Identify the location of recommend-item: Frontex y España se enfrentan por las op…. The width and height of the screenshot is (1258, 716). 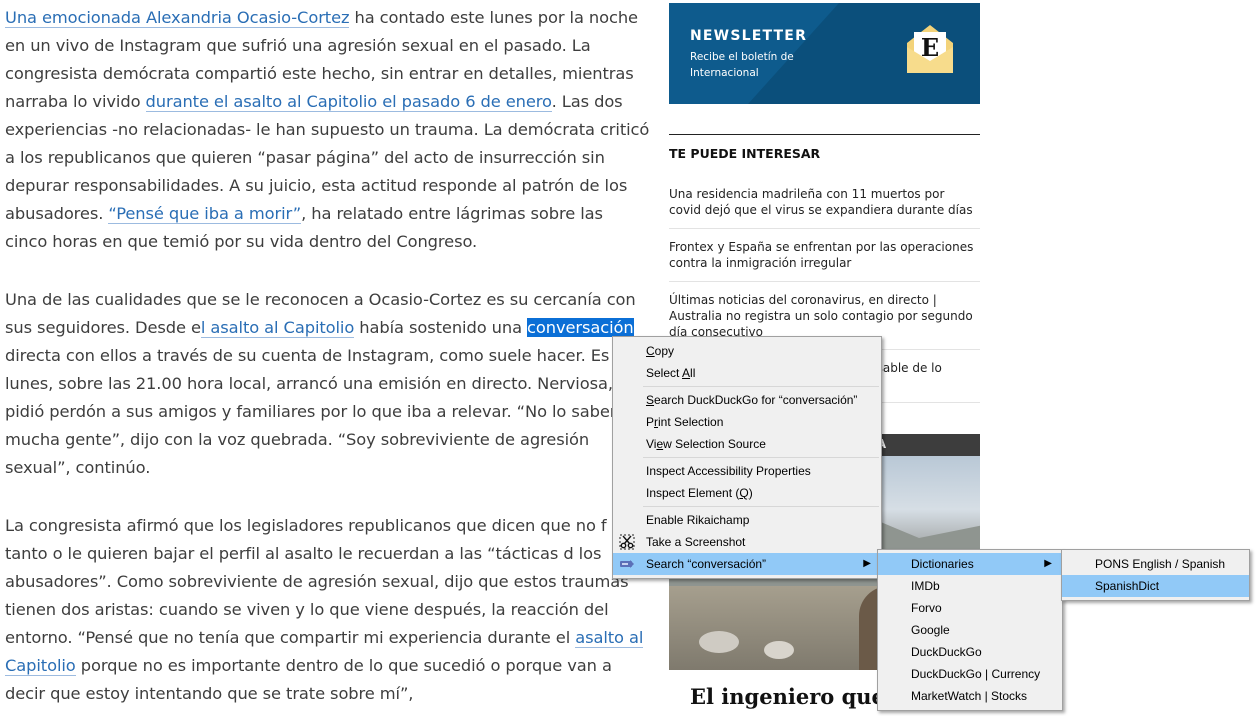
(824, 255).